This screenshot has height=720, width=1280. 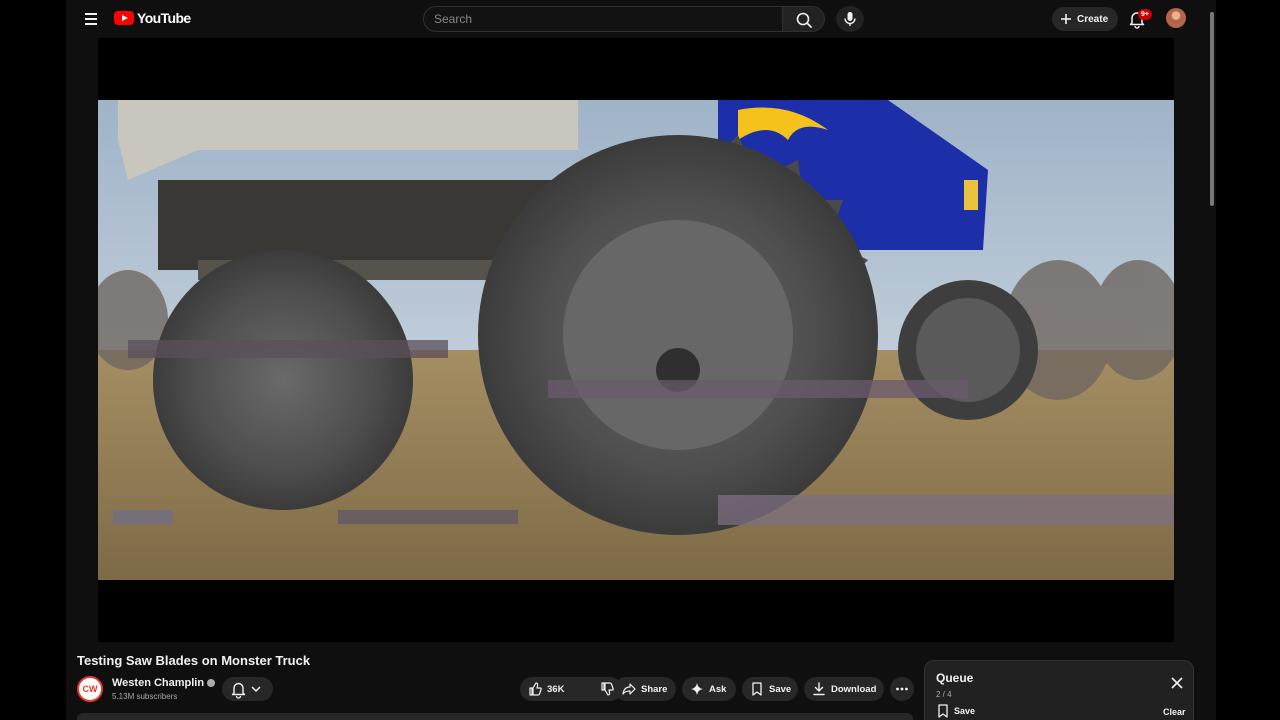 What do you see at coordinates (607, 689) in the screenshot?
I see `dislike-icon` at bounding box center [607, 689].